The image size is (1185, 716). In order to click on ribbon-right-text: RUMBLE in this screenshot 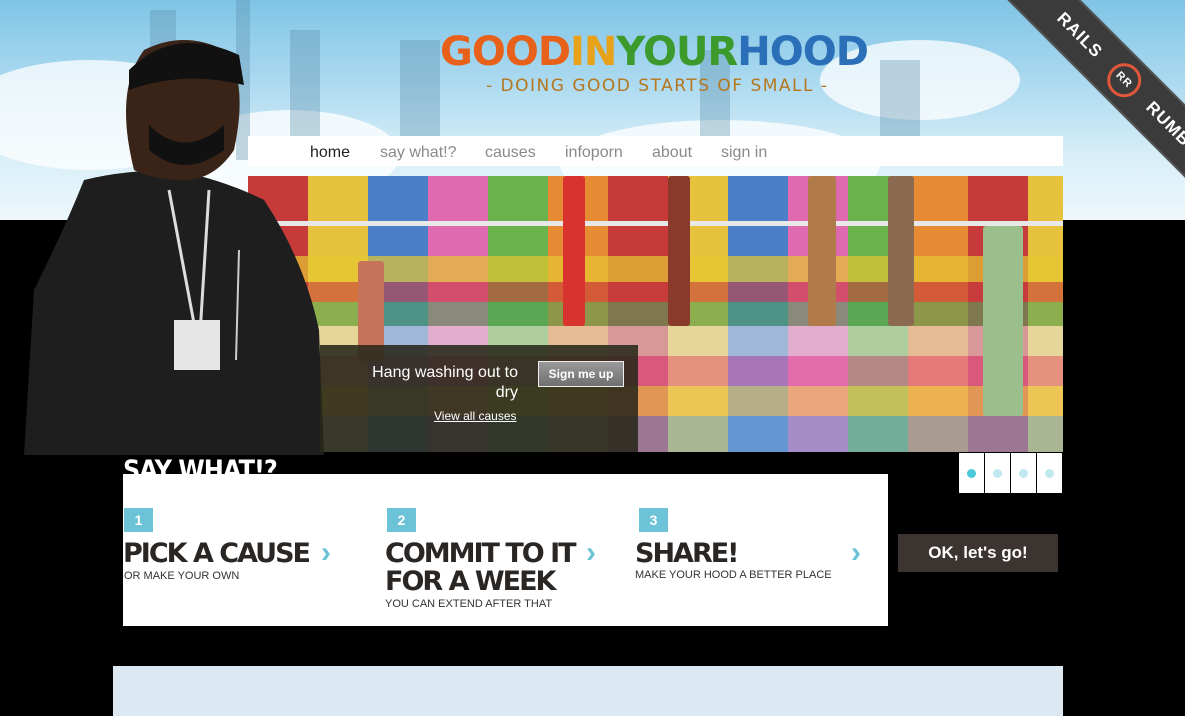, I will do `click(1163, 132)`.